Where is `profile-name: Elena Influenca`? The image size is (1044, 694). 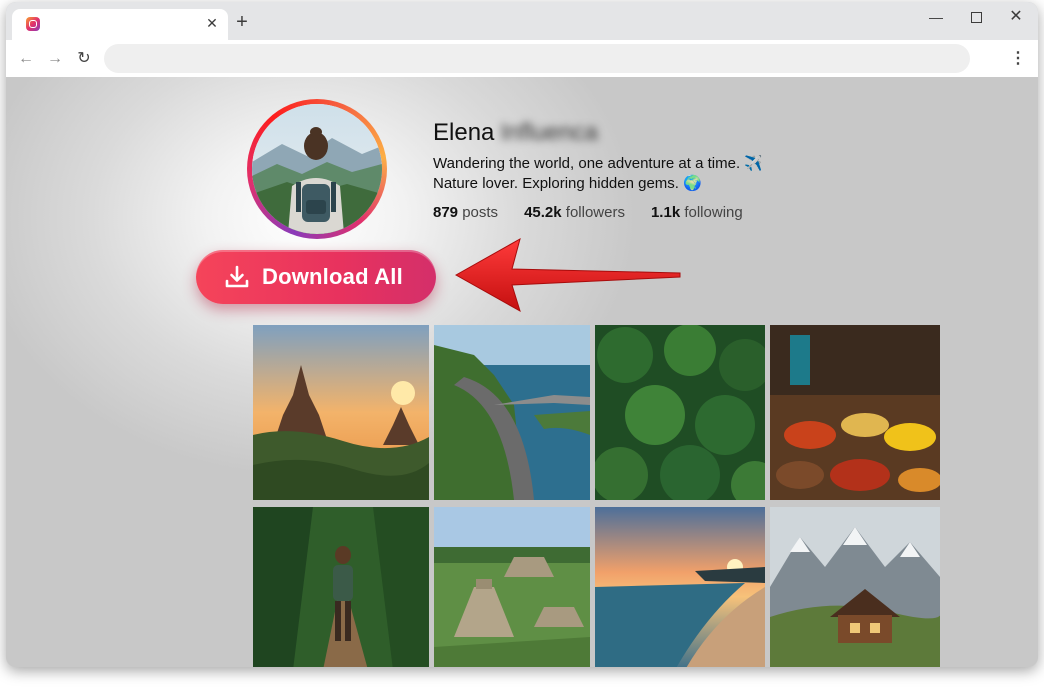
profile-name: Elena Influenca is located at coordinates (515, 133).